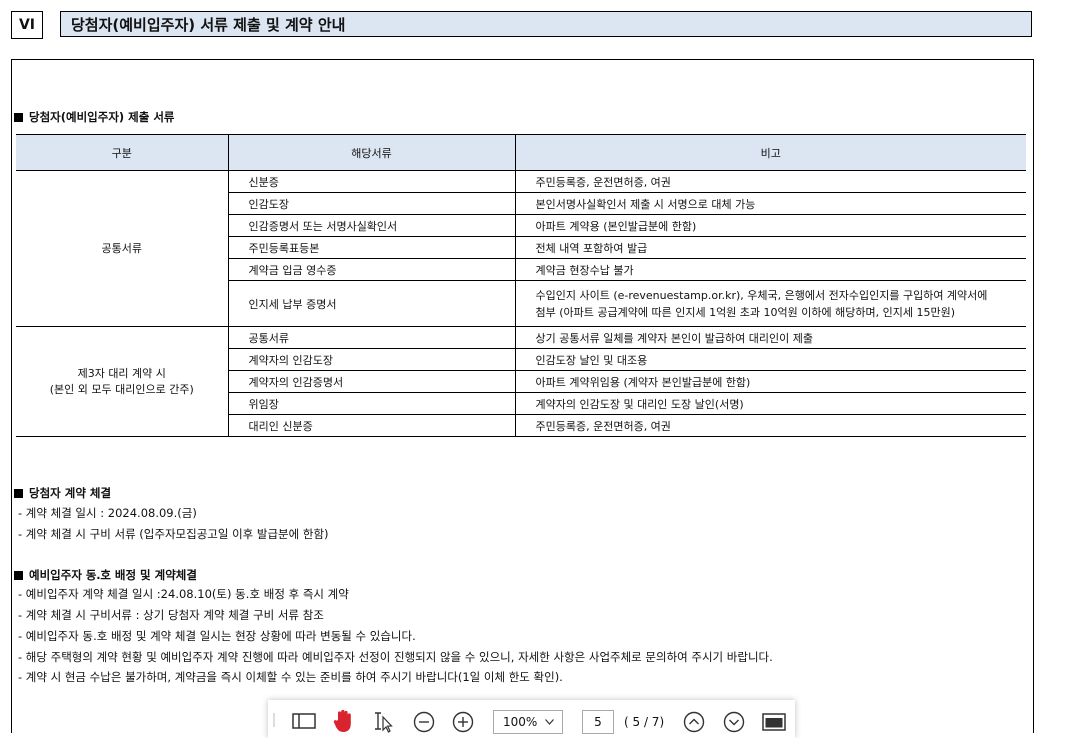 The height and width of the screenshot is (738, 1070). I want to click on contract-heading: 당첨자 계약 체결, so click(62, 493).